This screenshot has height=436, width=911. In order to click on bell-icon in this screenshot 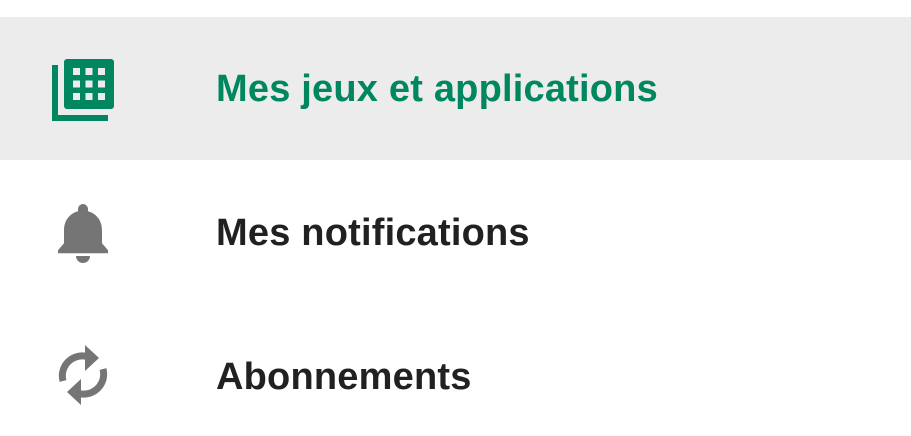, I will do `click(83, 233)`.